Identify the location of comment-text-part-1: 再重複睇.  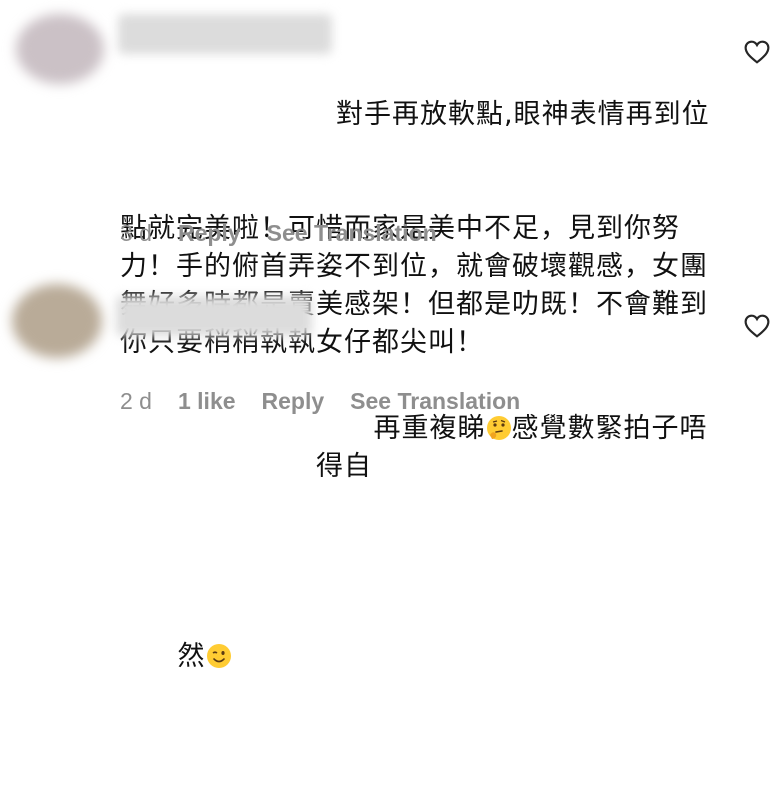
(429, 428).